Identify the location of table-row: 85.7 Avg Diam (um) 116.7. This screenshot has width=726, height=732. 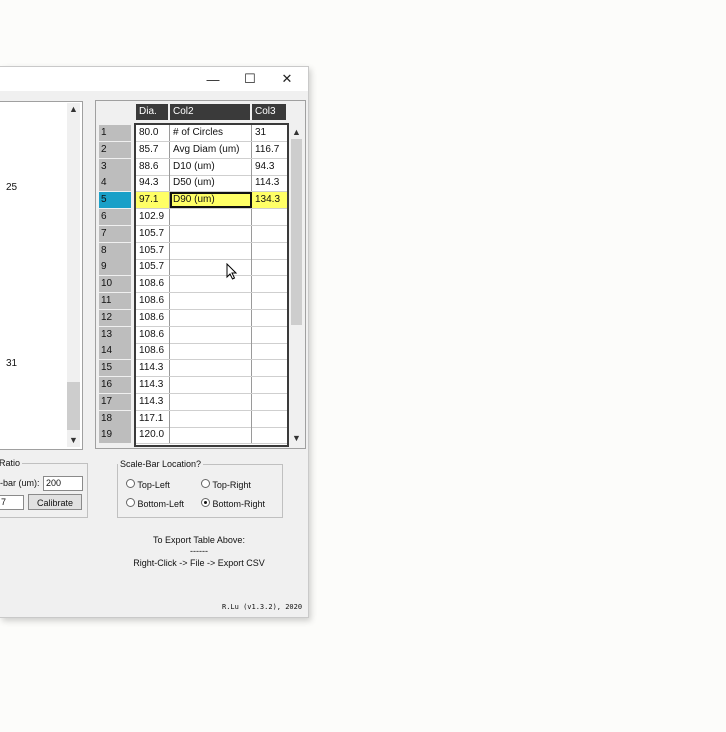
(211, 150).